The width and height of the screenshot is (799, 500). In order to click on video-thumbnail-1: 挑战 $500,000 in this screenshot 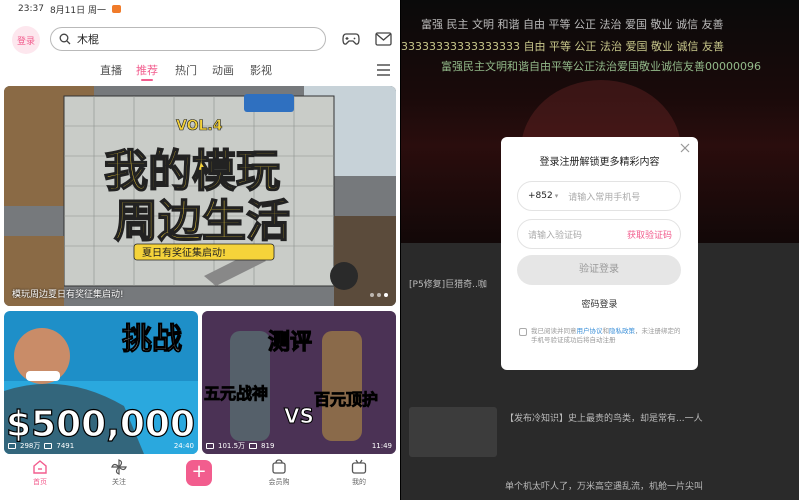, I will do `click(101, 382)`.